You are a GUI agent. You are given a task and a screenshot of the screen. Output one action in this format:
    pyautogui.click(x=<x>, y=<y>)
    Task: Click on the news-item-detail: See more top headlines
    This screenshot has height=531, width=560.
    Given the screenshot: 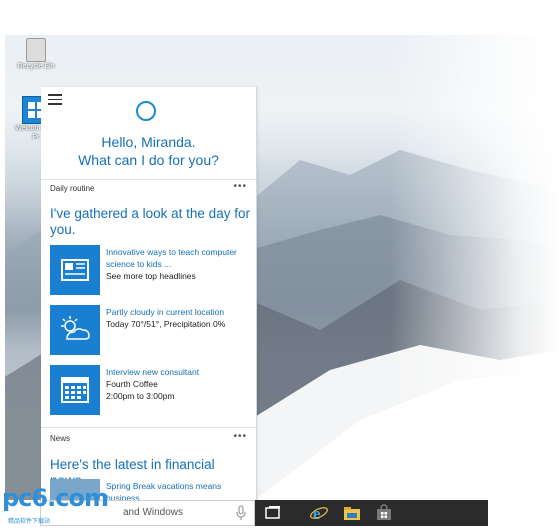 What is the action you would take?
    pyautogui.click(x=181, y=276)
    